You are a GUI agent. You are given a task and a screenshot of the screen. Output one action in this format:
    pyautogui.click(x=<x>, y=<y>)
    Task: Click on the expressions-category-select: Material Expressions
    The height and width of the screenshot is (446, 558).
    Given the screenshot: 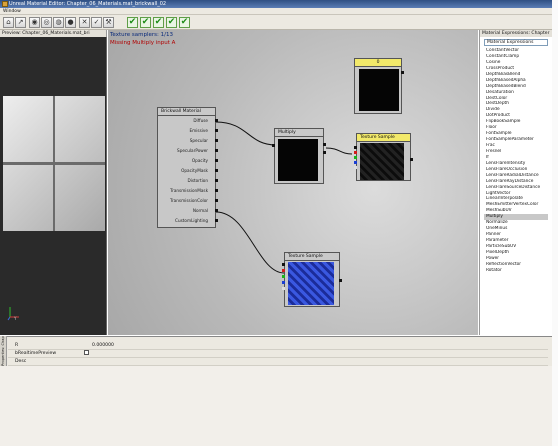 What is the action you would take?
    pyautogui.click(x=516, y=42)
    